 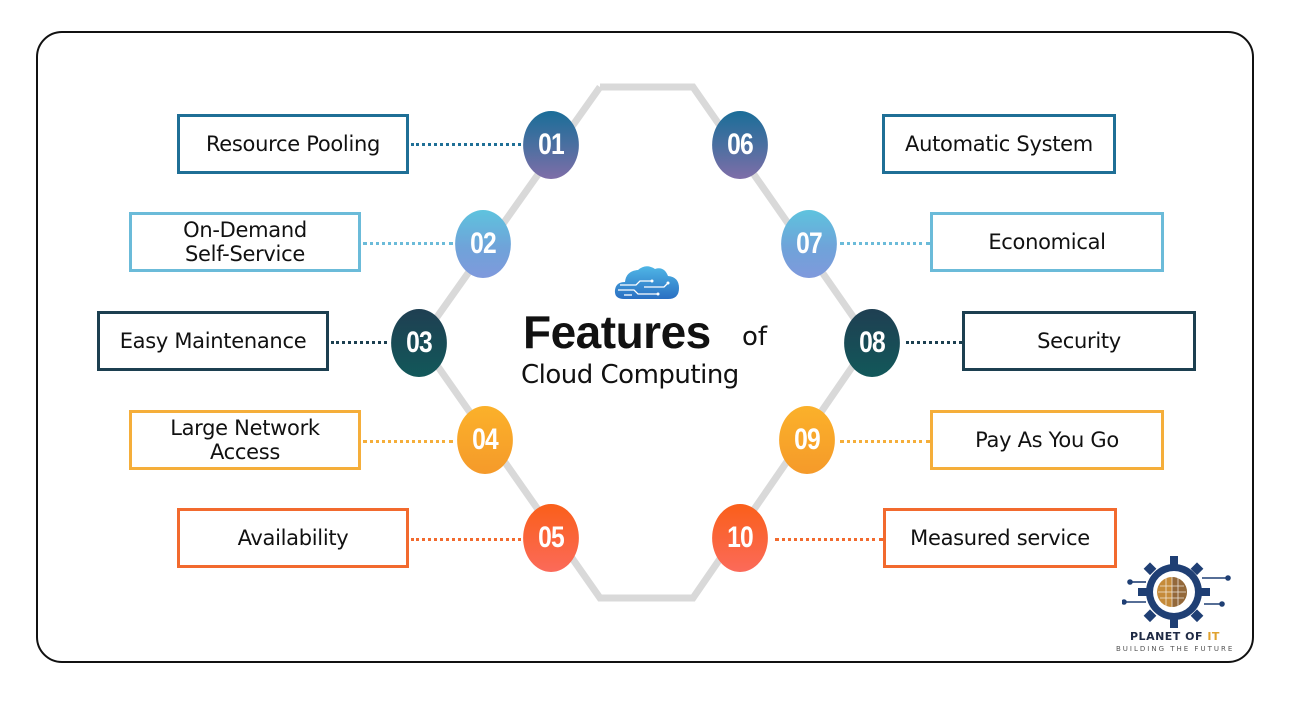 I want to click on feature-box-04: Large Network Access, so click(x=245, y=440).